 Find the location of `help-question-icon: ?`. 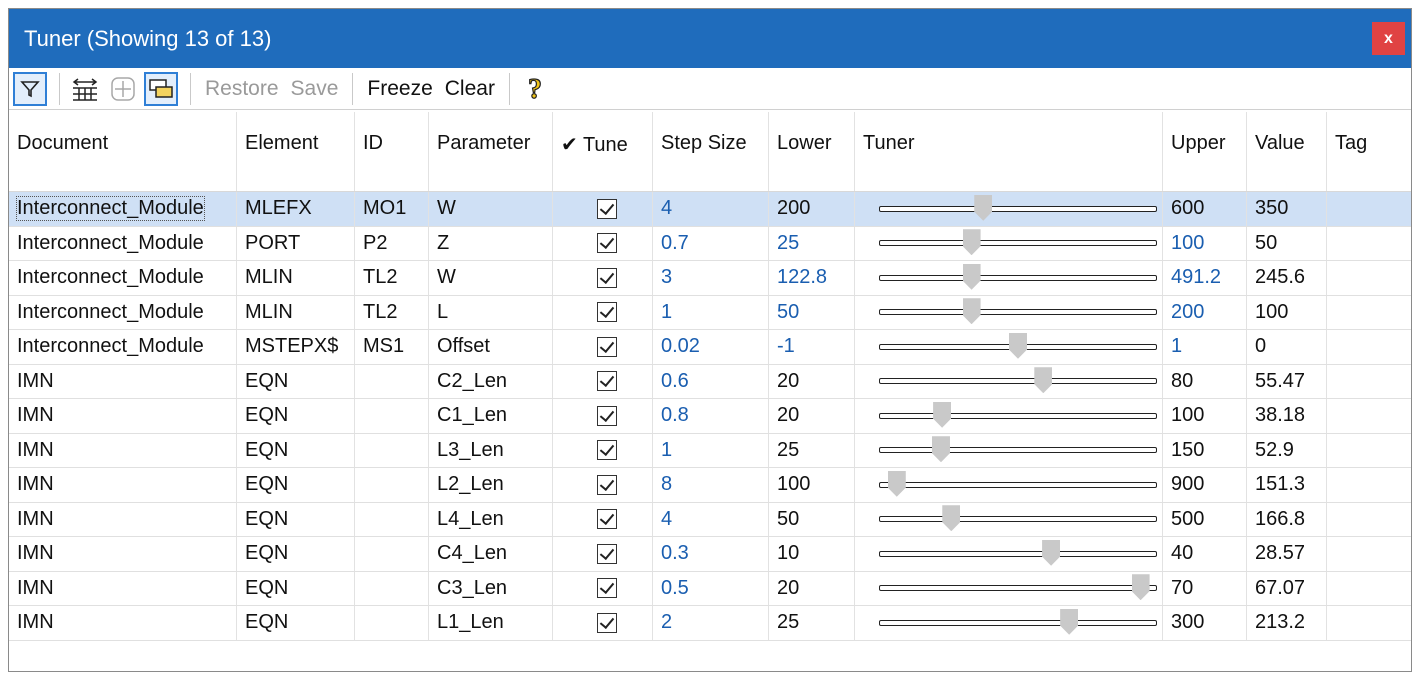

help-question-icon: ? is located at coordinates (535, 89).